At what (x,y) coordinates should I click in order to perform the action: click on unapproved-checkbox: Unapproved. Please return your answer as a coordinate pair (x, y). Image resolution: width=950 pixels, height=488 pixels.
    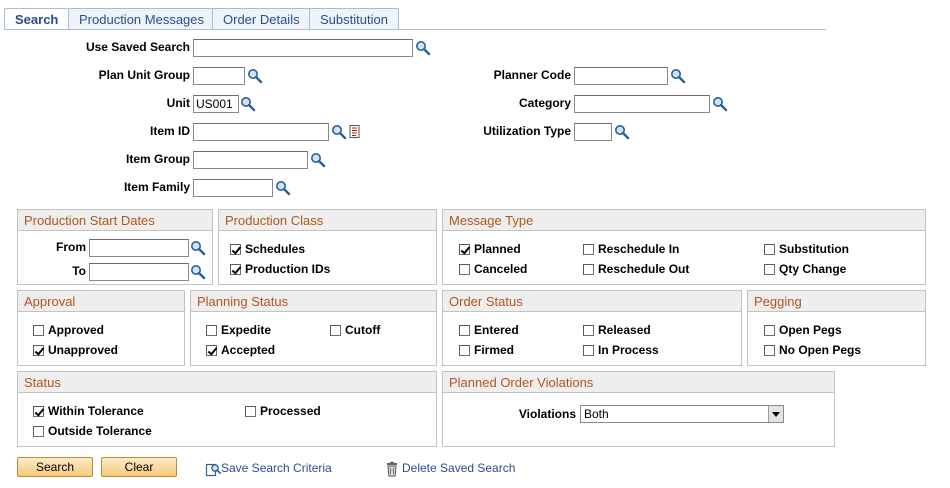
    Looking at the image, I should click on (75, 350).